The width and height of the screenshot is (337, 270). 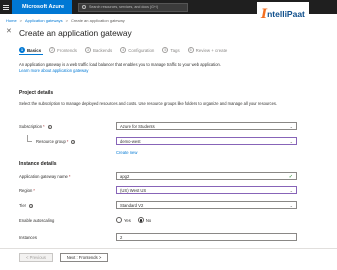 I want to click on step-number: 6, so click(x=190, y=50).